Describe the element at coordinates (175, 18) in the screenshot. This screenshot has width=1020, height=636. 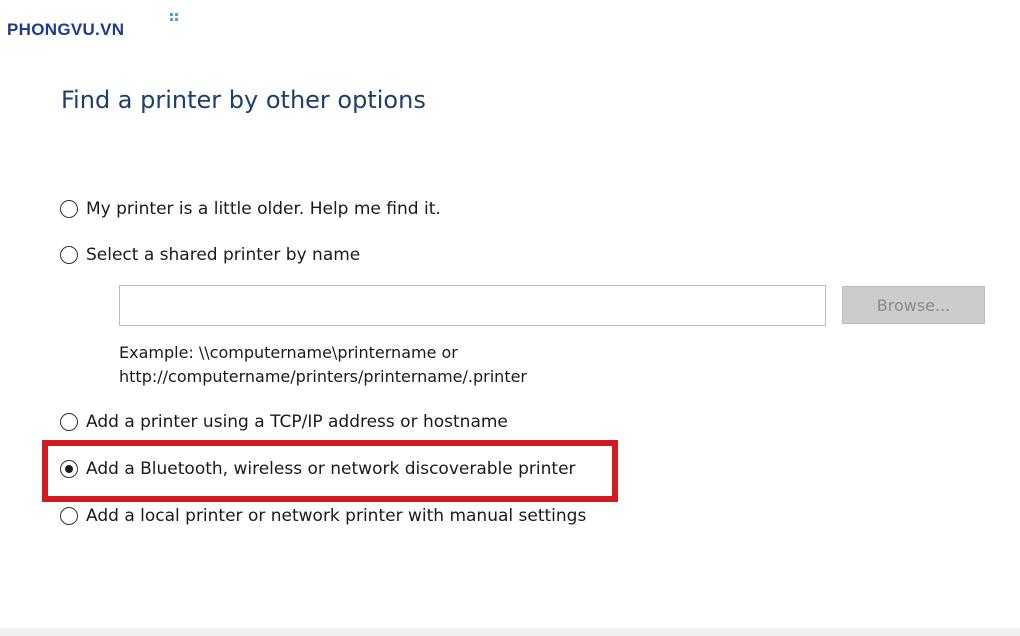
I see `watermark-dots-icon` at that location.